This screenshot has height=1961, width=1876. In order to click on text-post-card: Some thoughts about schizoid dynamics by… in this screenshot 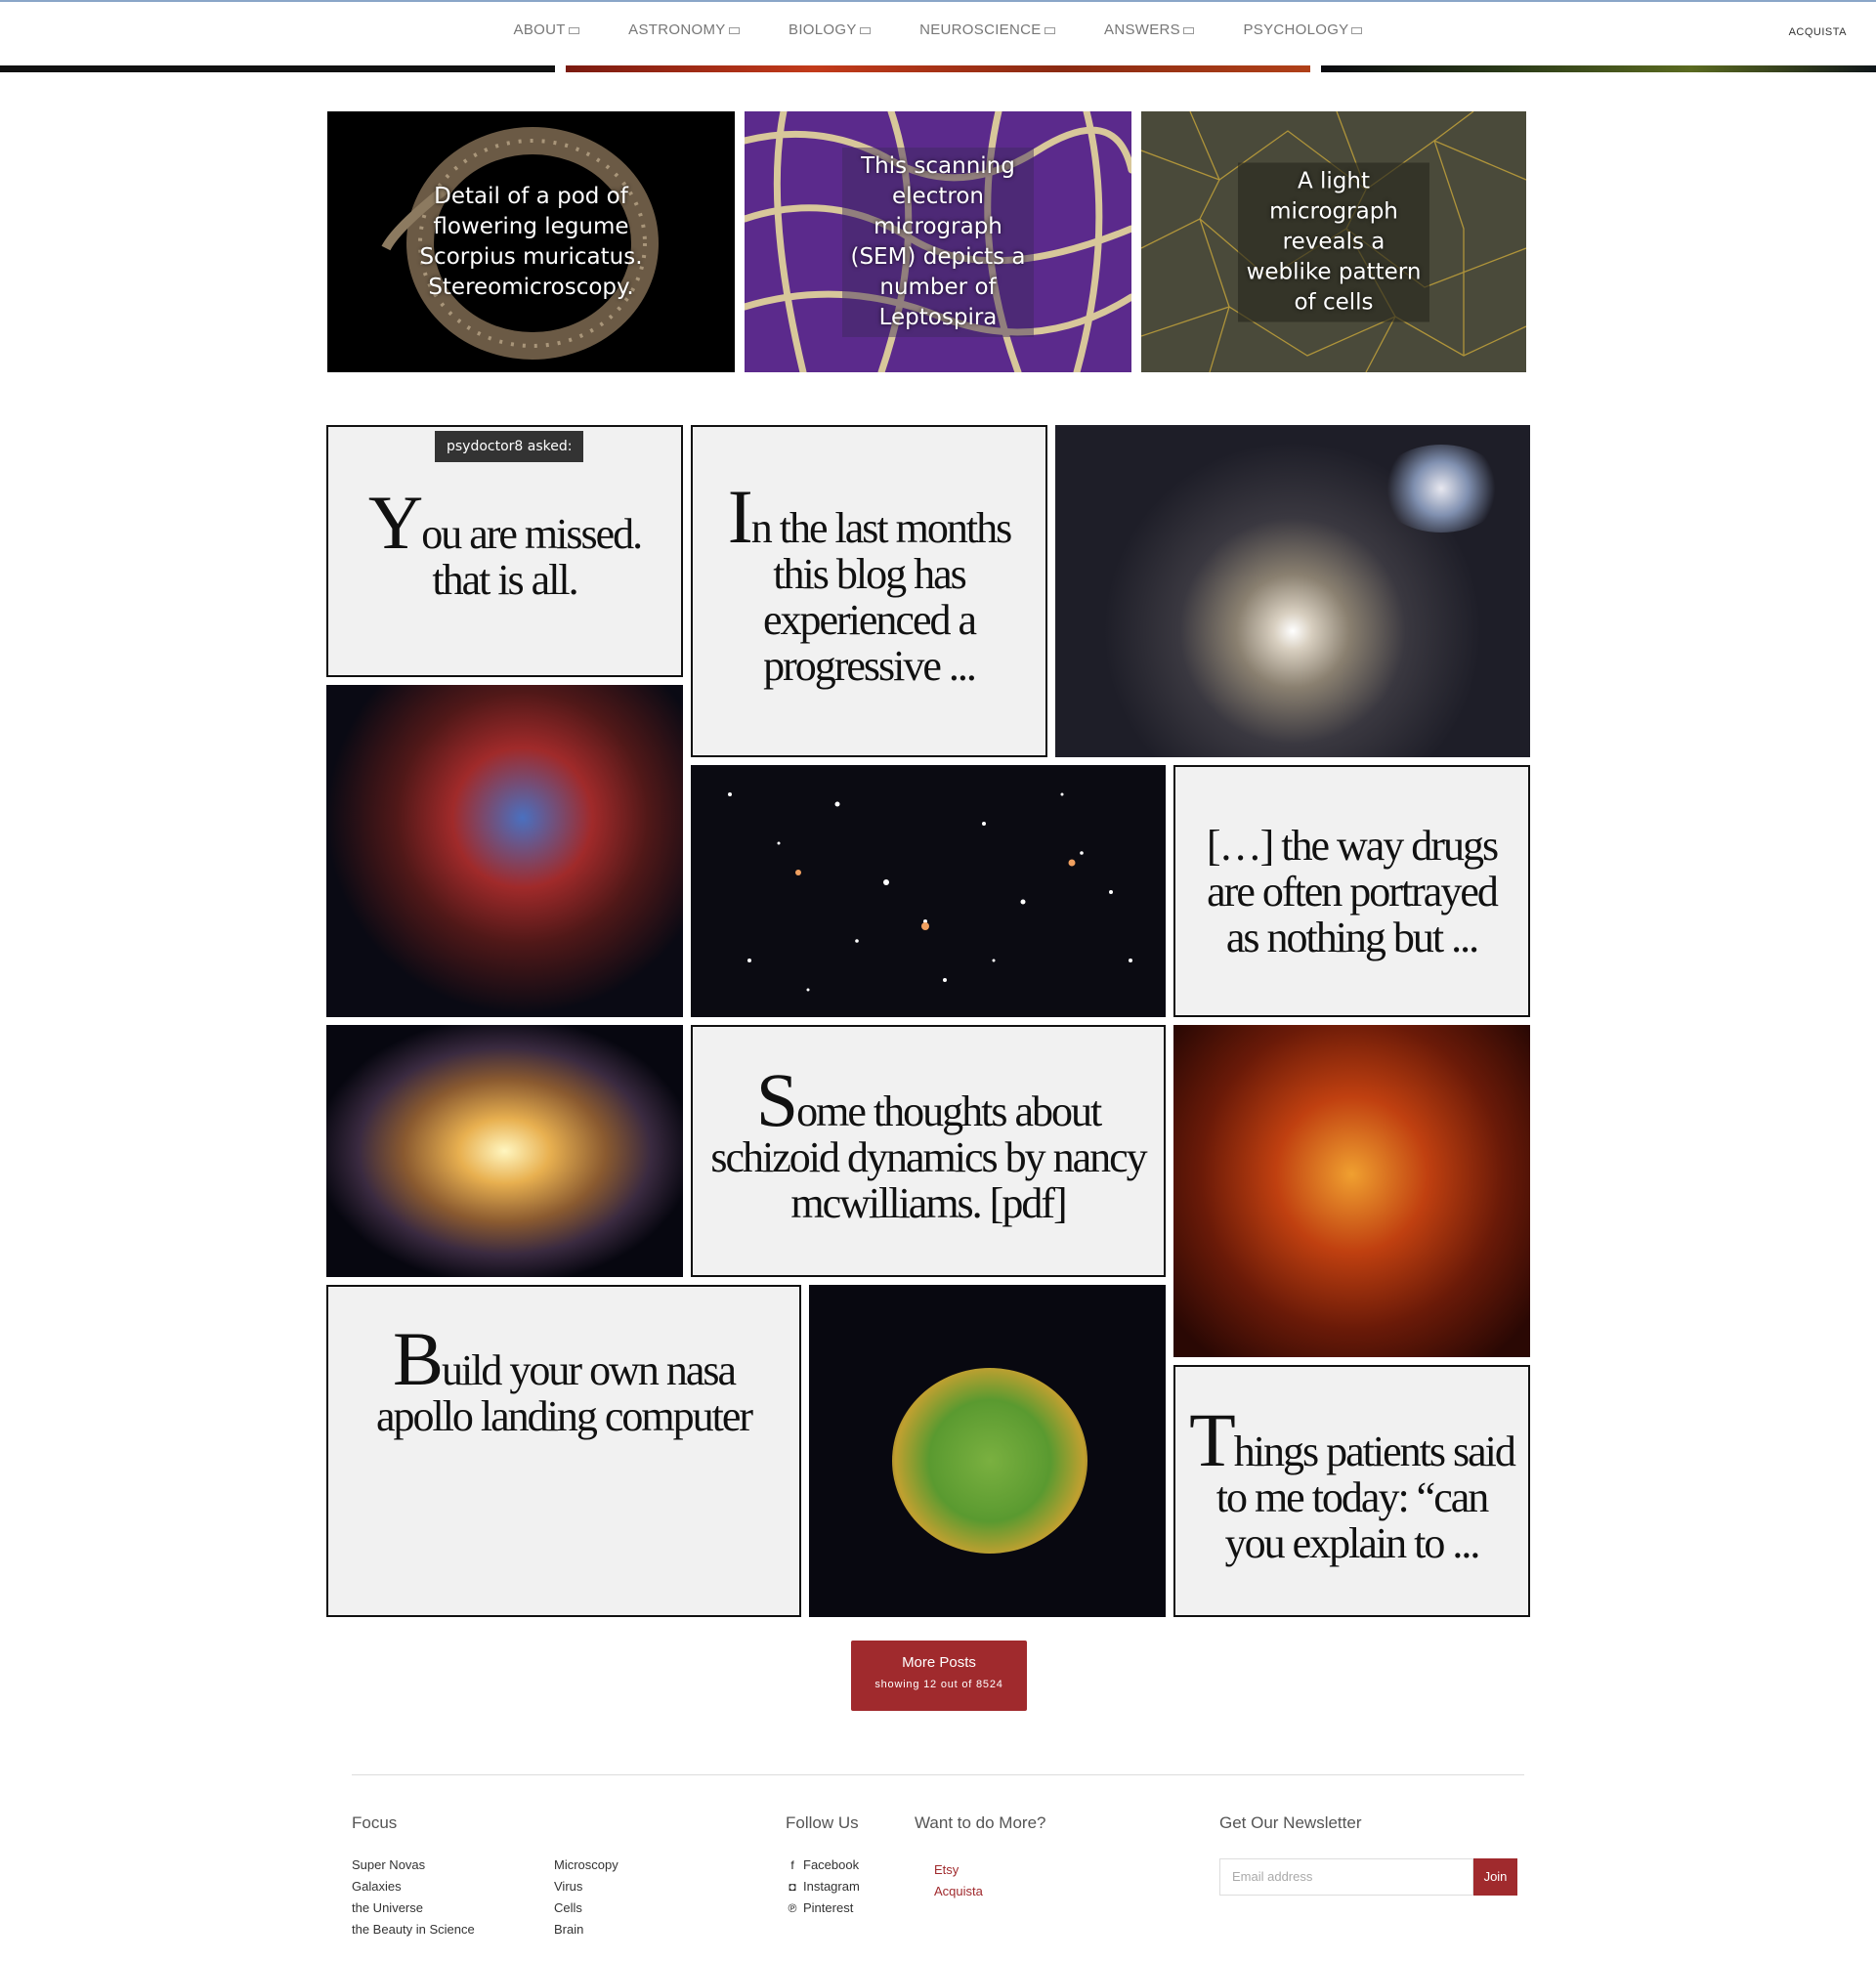, I will do `click(928, 1151)`.